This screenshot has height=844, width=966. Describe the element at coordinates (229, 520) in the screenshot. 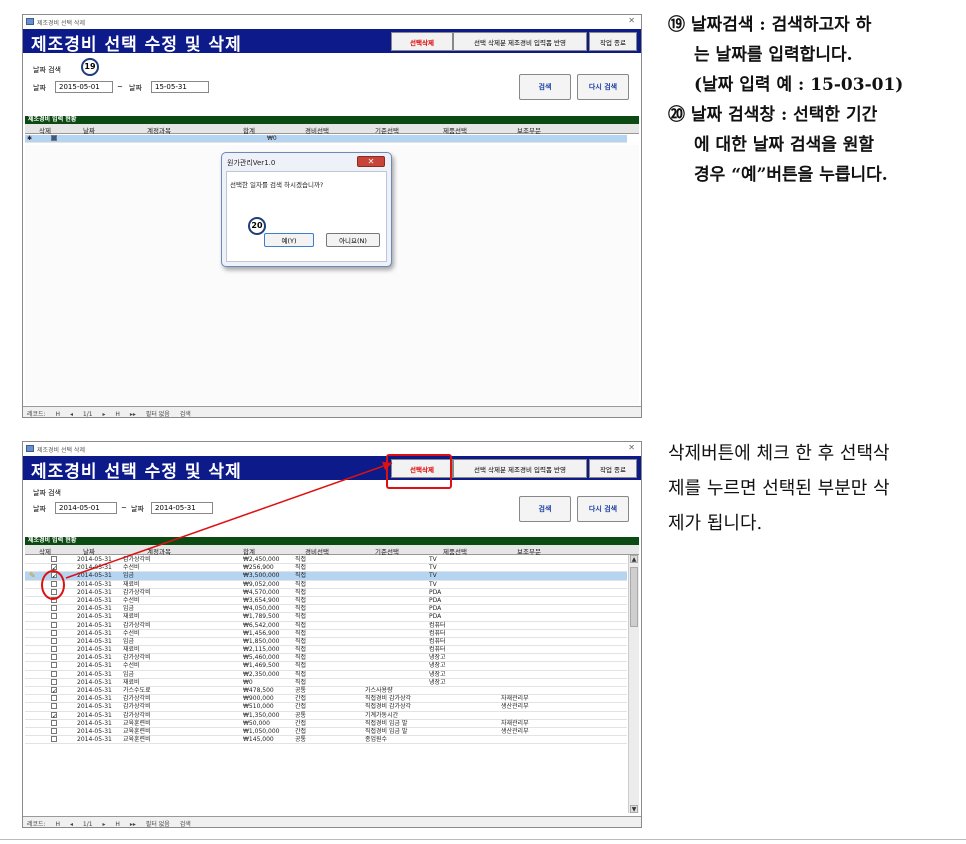

I see `arrow-line` at that location.